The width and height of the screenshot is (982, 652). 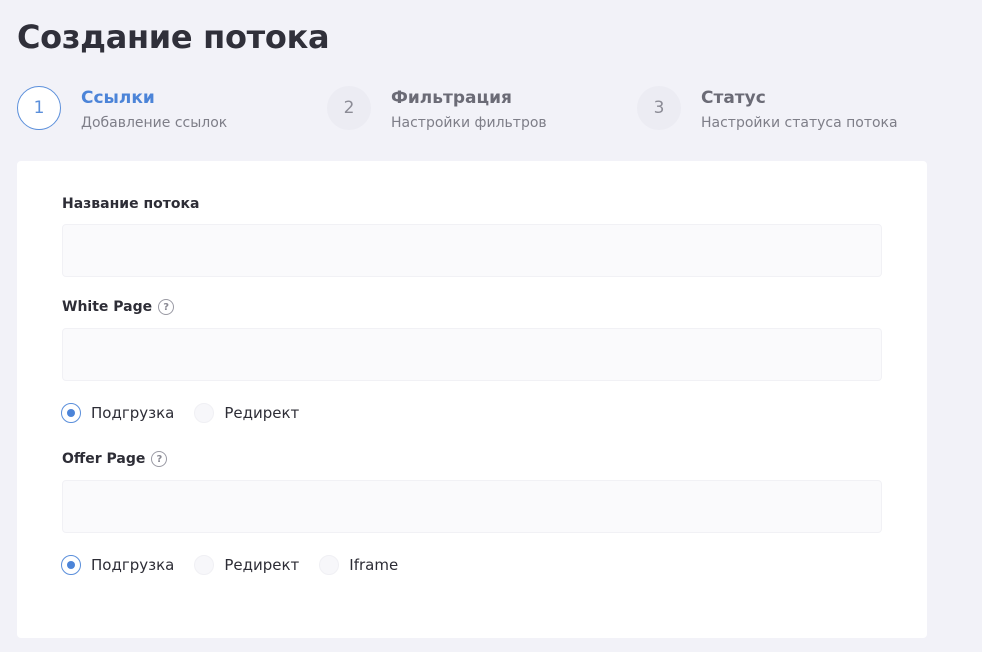 I want to click on white-page-label: White Page ?, so click(x=118, y=307).